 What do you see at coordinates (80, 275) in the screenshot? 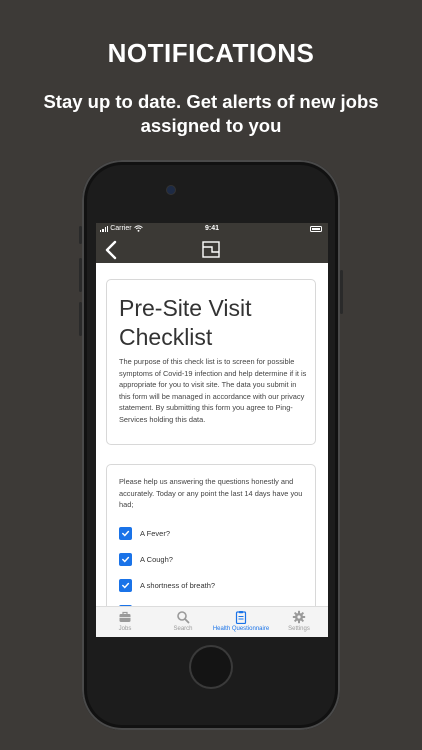
I see `phone-volume-up` at bounding box center [80, 275].